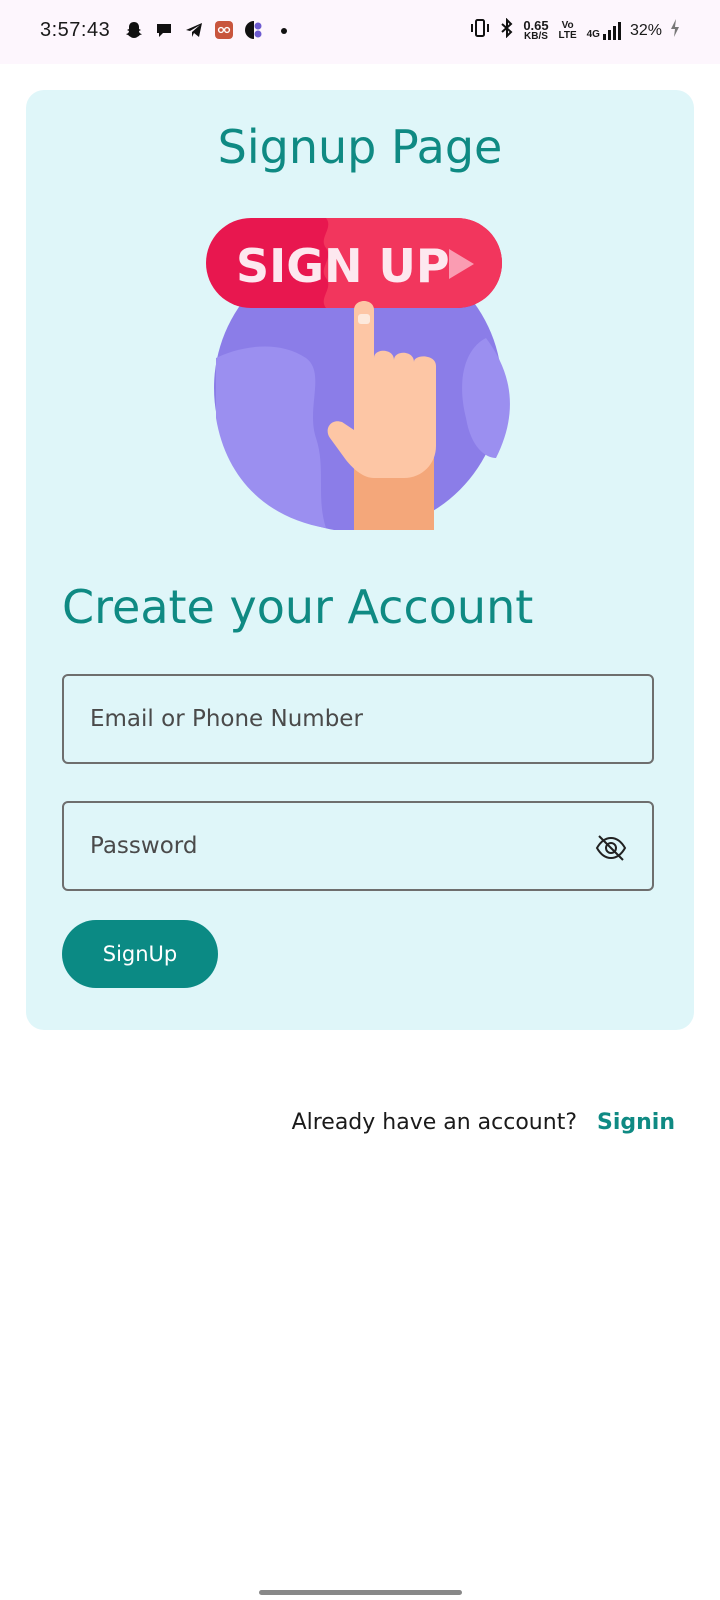 This screenshot has height=1600, width=720. I want to click on status-bar: 3:57:43 0.65 KB/S Vo LTE 4G 32%, so click(360, 32).